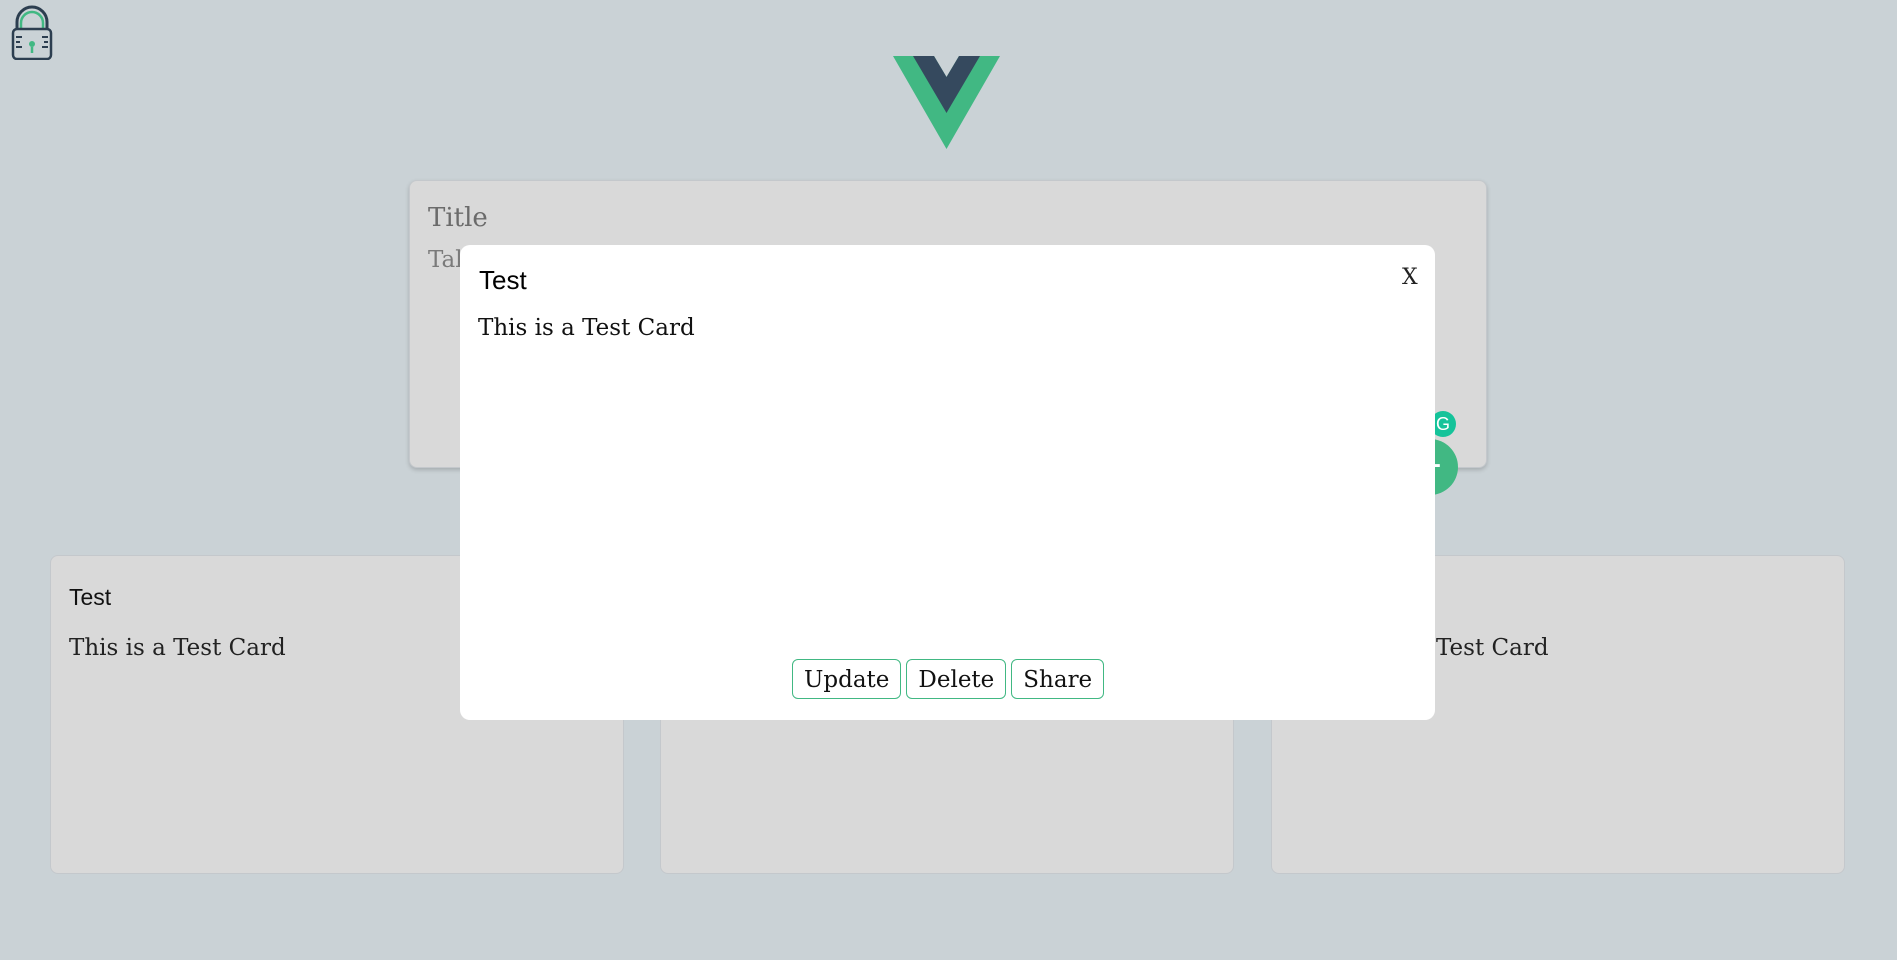 The height and width of the screenshot is (960, 1897). What do you see at coordinates (1058, 679) in the screenshot?
I see `share-button: Share` at bounding box center [1058, 679].